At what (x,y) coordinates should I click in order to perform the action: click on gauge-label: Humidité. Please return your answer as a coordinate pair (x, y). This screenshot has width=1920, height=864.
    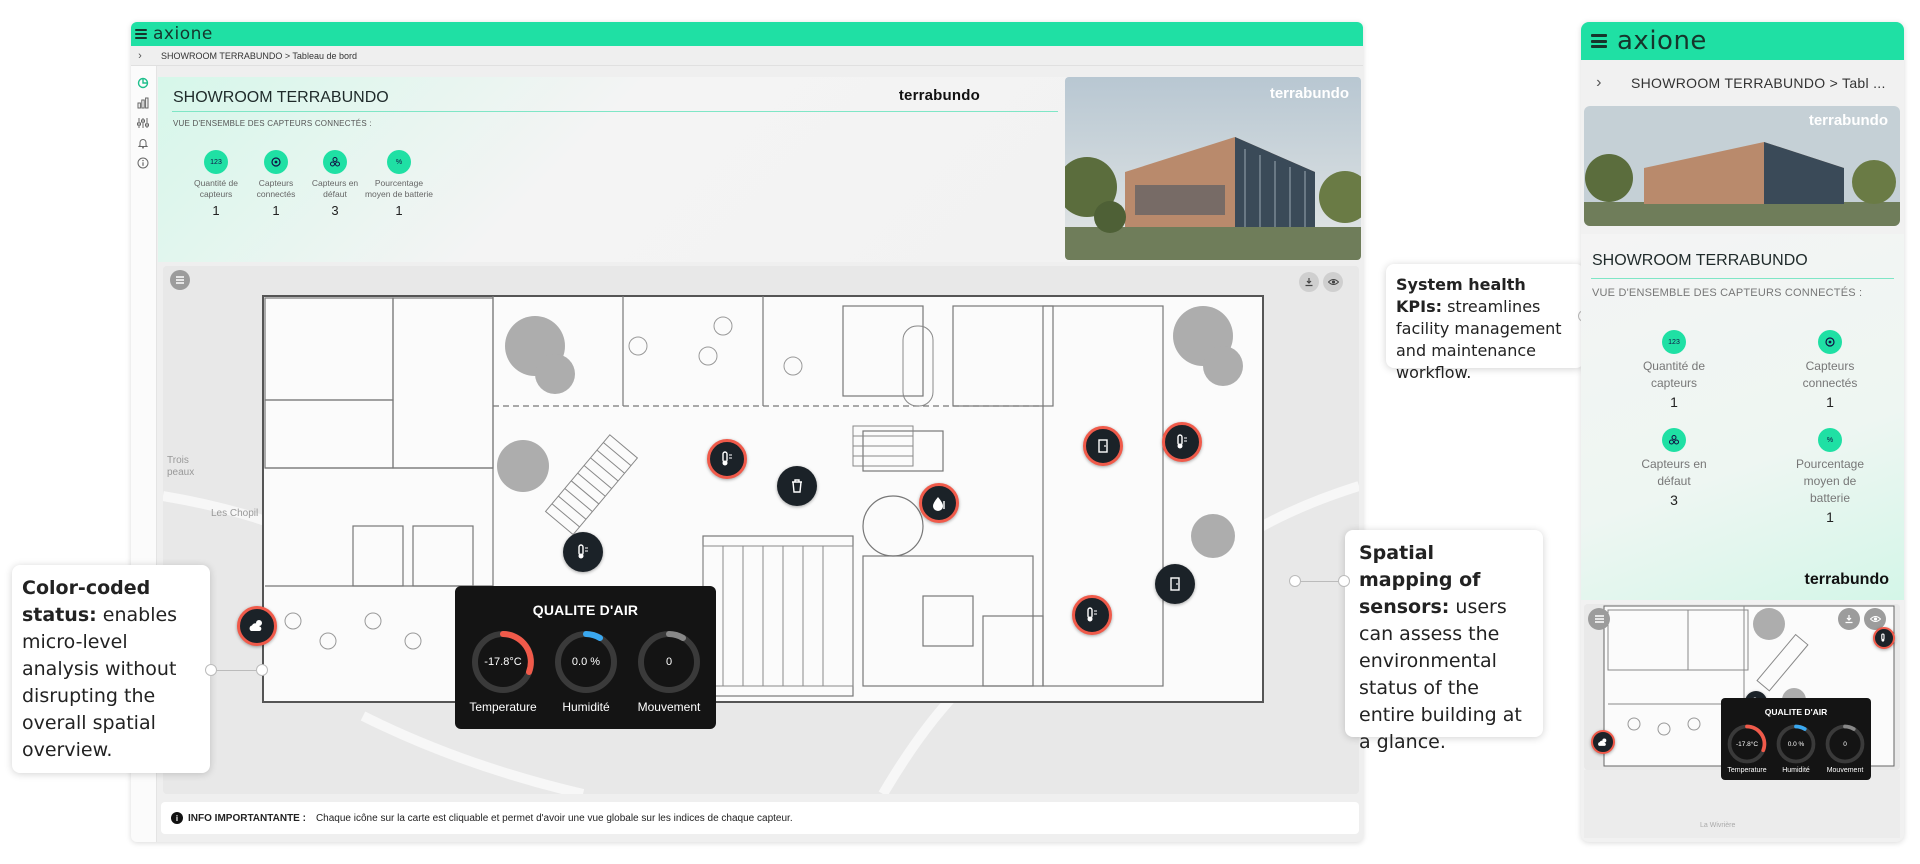
    Looking at the image, I should click on (1796, 770).